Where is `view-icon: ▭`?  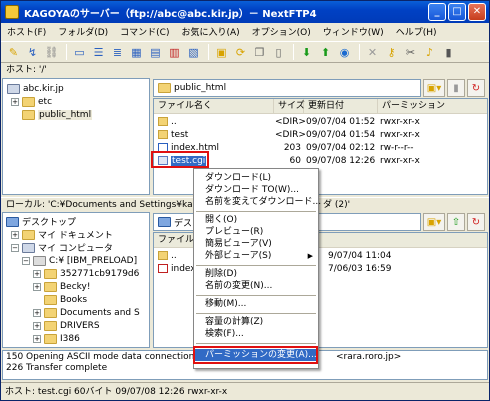
view-icon: ▭ is located at coordinates (79, 52).